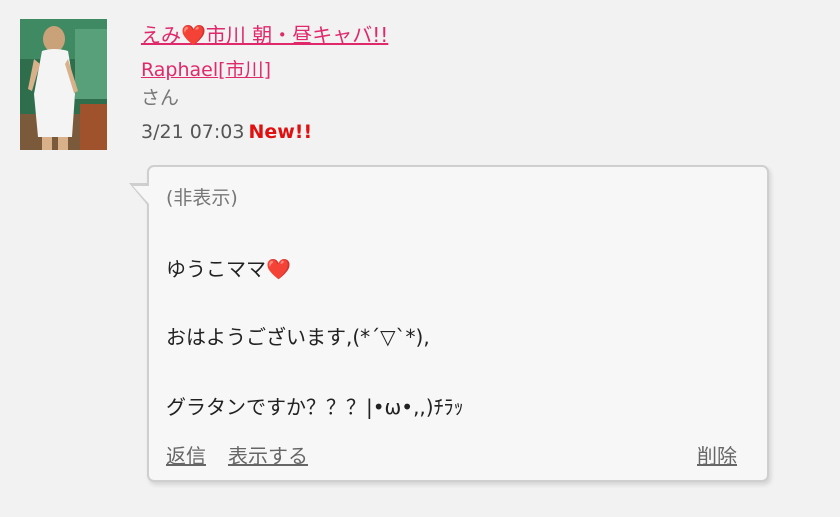  What do you see at coordinates (298, 337) in the screenshot?
I see `message-line: おはようございます,(*´▽`*),` at bounding box center [298, 337].